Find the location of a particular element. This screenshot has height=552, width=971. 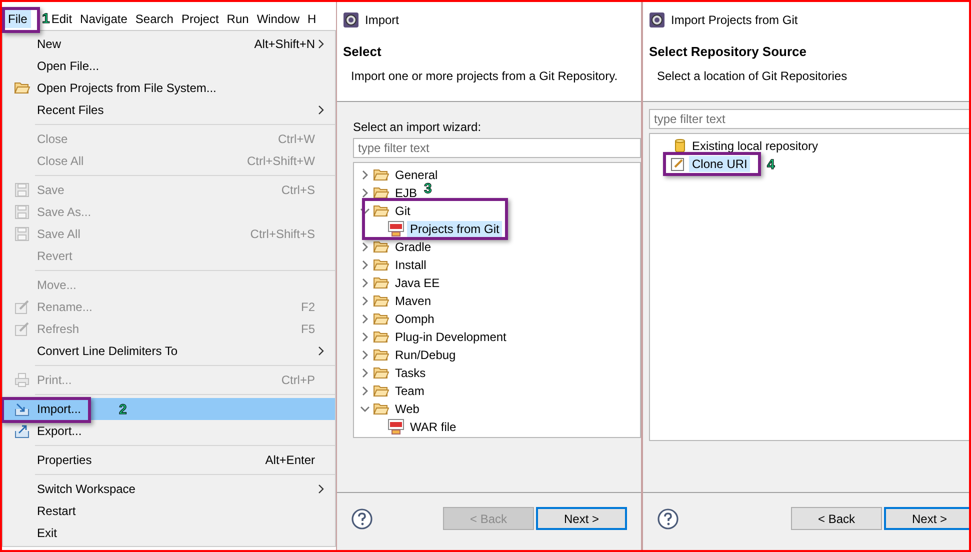

shortcut-text: F2 is located at coordinates (308, 307).